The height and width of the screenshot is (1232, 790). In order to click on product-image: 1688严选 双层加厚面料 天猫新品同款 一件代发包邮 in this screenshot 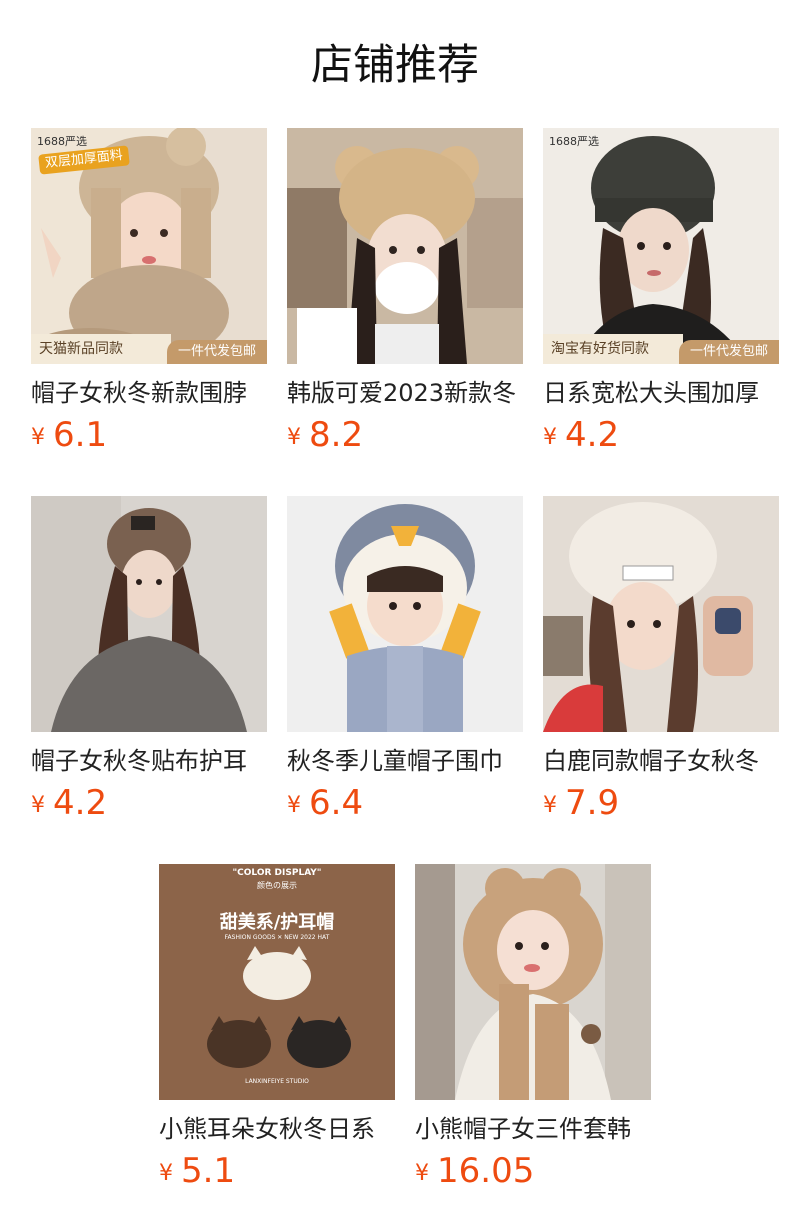, I will do `click(149, 246)`.